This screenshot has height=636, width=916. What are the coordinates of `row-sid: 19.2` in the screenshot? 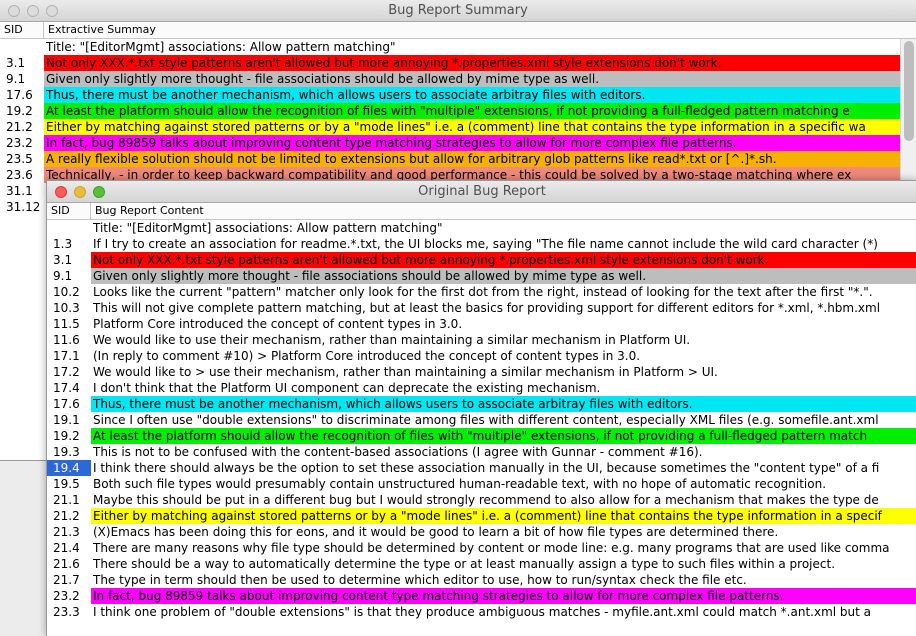 It's located at (19, 111).